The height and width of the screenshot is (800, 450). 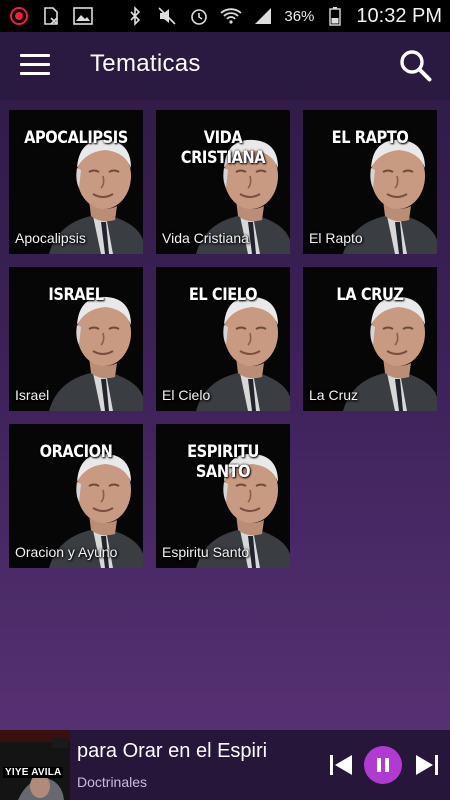 I want to click on hamburger-menu-icon, so click(x=35, y=66).